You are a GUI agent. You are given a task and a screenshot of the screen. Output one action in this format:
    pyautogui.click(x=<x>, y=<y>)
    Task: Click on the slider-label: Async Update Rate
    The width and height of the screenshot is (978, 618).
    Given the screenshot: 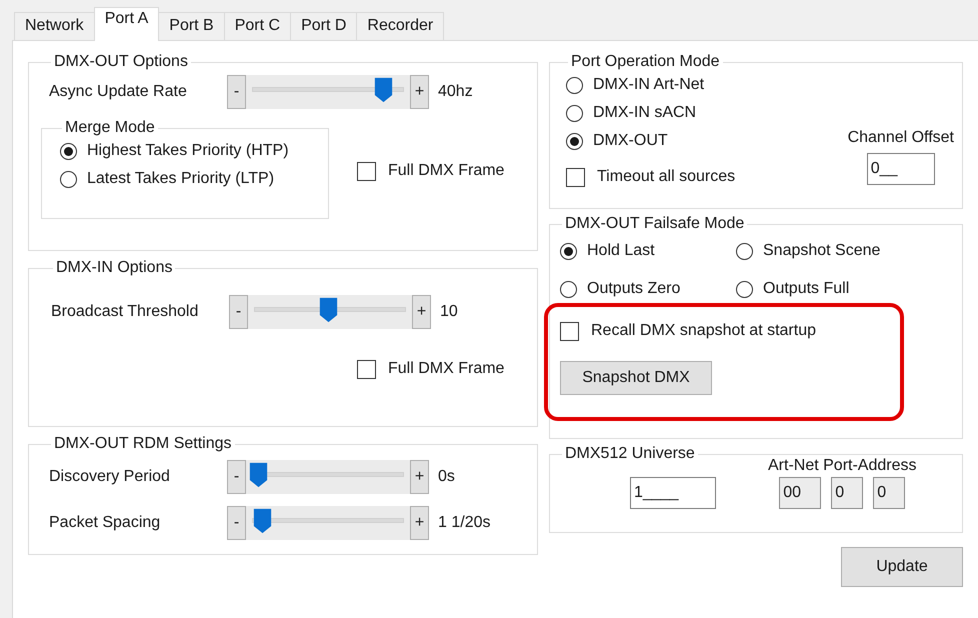 What is the action you would take?
    pyautogui.click(x=118, y=92)
    